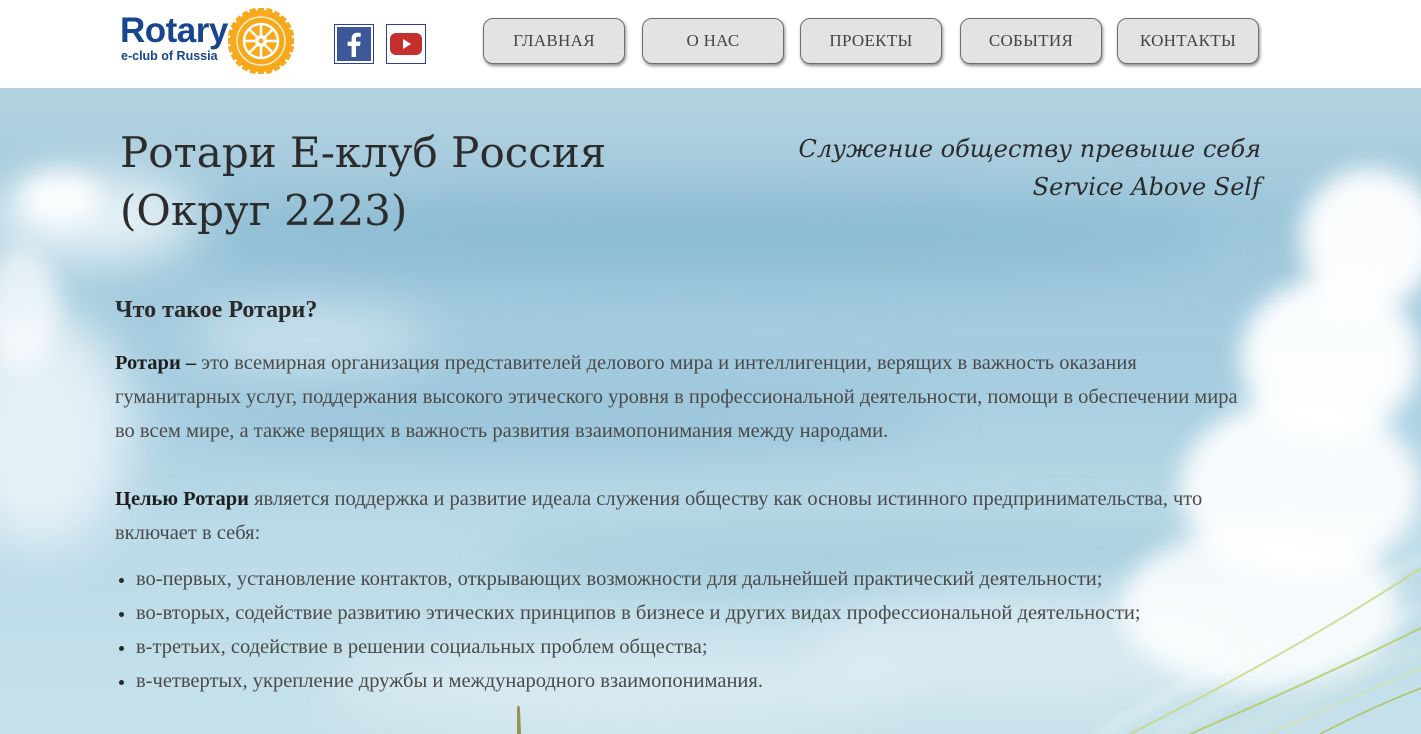 The image size is (1421, 734). I want to click on facebook-link, so click(354, 44).